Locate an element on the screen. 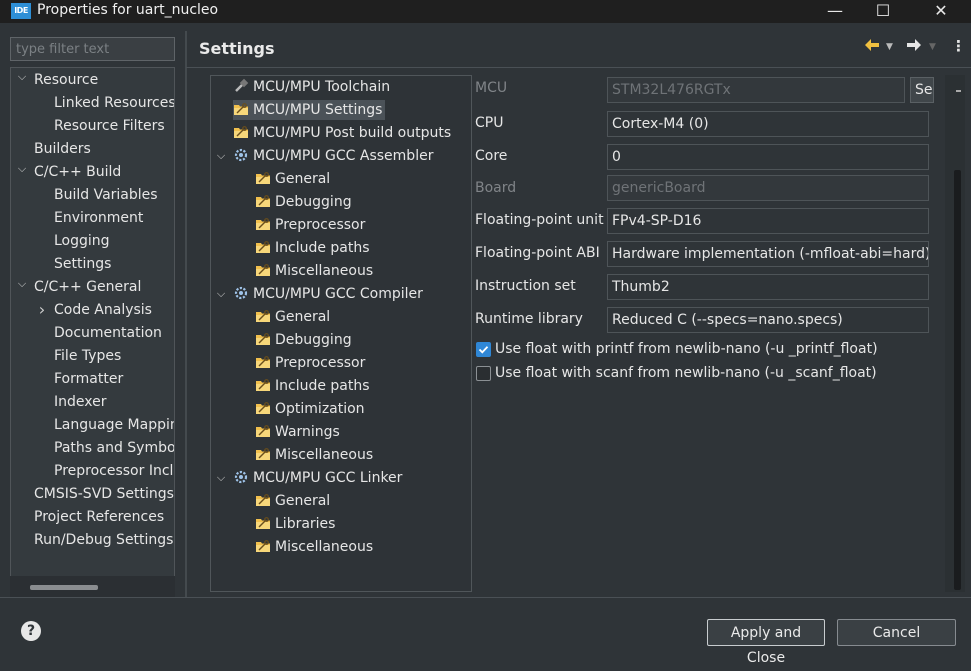 The width and height of the screenshot is (971, 671). tool-tree-item: Warnings is located at coordinates (299, 432).